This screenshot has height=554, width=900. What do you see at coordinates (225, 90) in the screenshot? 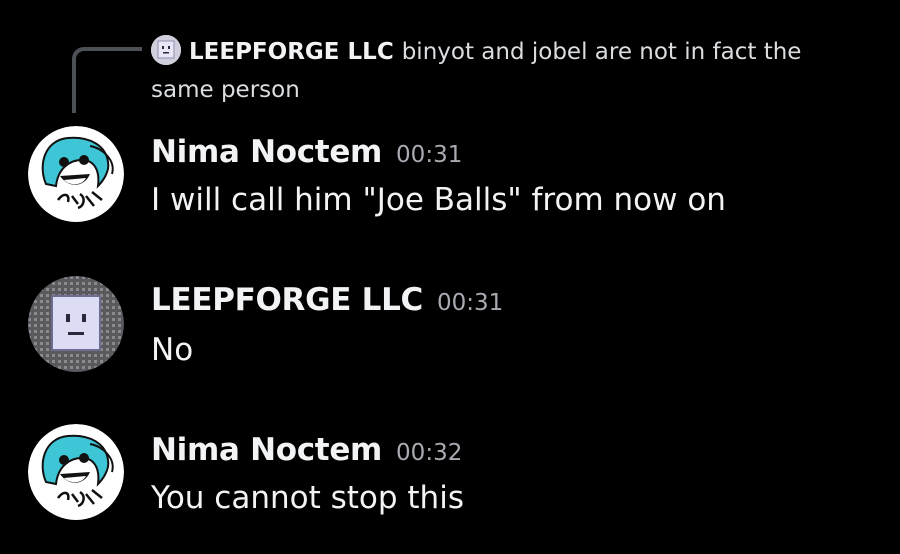
I see `reply-text-line2: same person` at bounding box center [225, 90].